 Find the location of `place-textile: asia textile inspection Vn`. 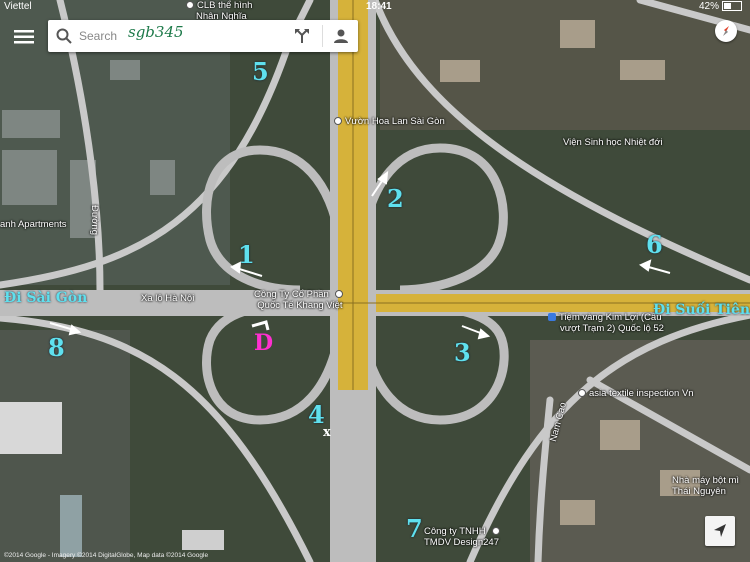

place-textile: asia textile inspection Vn is located at coordinates (636, 393).